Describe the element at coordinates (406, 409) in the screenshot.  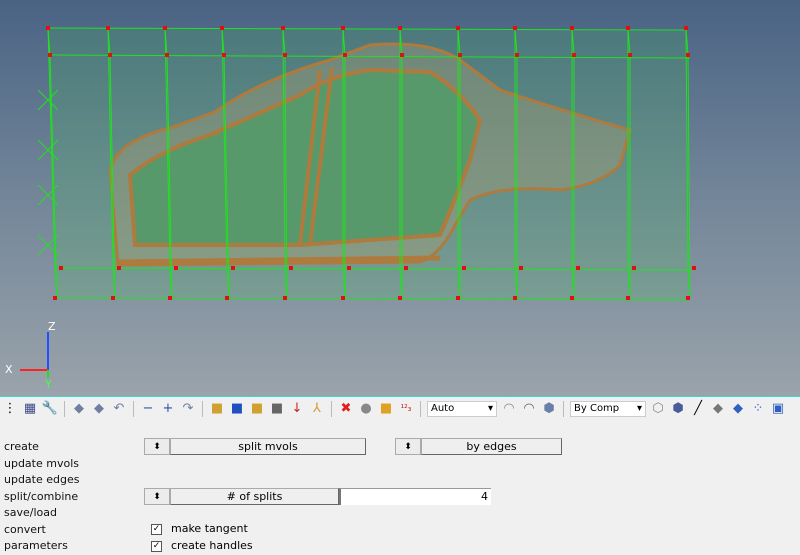
I see `numbering-icon: ¹²₃` at that location.